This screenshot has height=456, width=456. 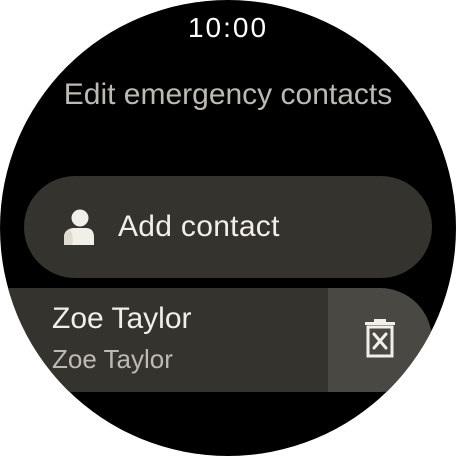 What do you see at coordinates (78, 227) in the screenshot?
I see `person-icon` at bounding box center [78, 227].